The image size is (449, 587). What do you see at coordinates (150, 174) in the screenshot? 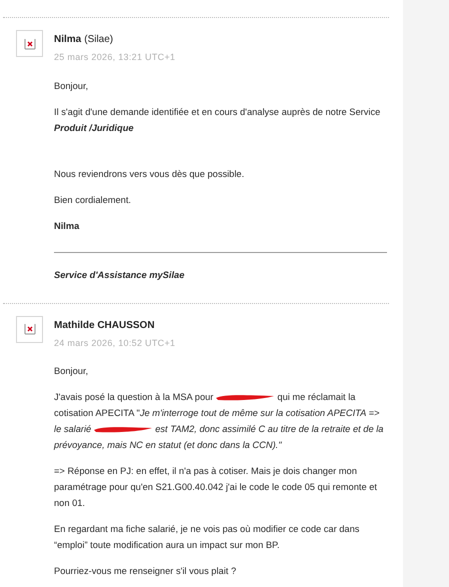
I see `message-paragraph: Nous reviendrons vers vous dès que possible.` at bounding box center [150, 174].